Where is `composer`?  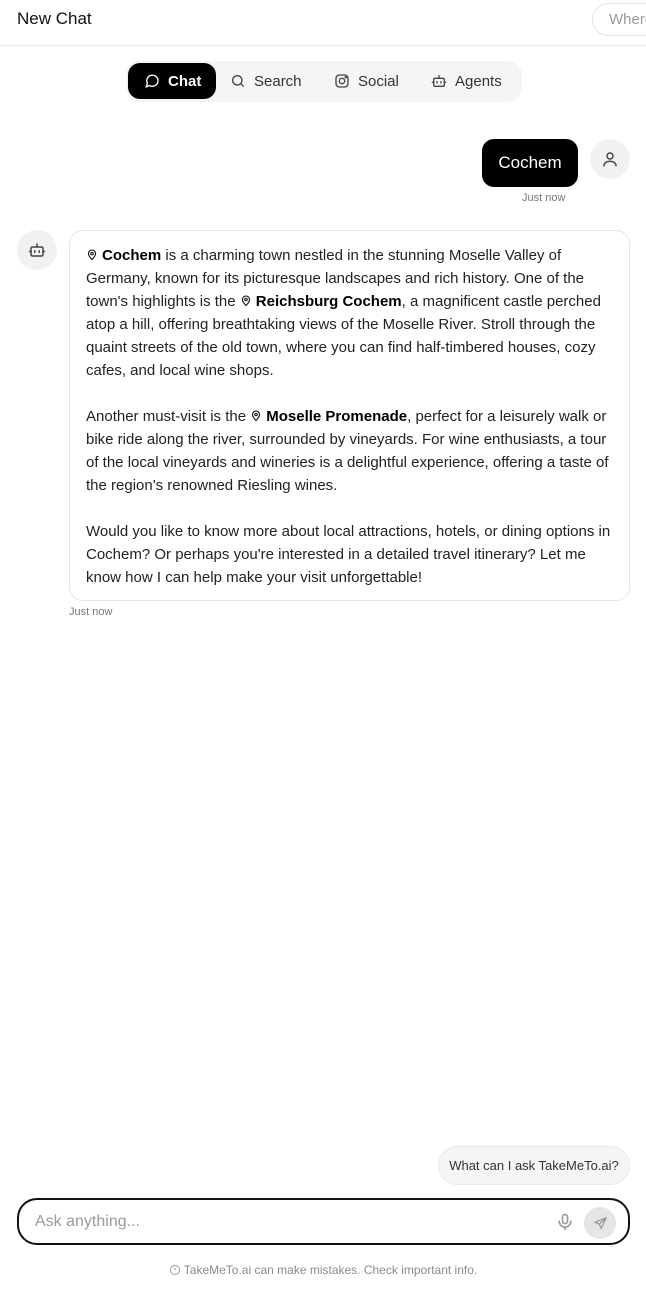
composer is located at coordinates (323, 1221).